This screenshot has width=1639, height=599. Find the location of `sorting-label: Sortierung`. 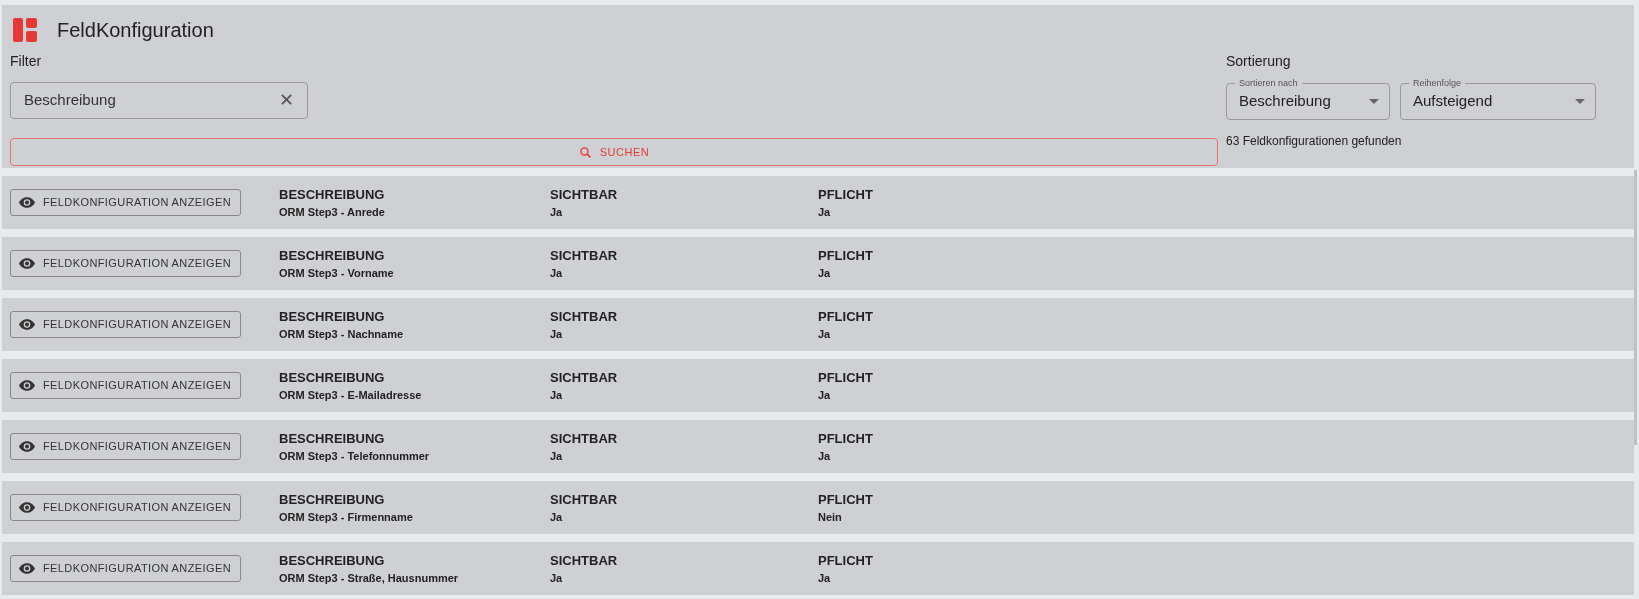

sorting-label: Sortierung is located at coordinates (1259, 61).